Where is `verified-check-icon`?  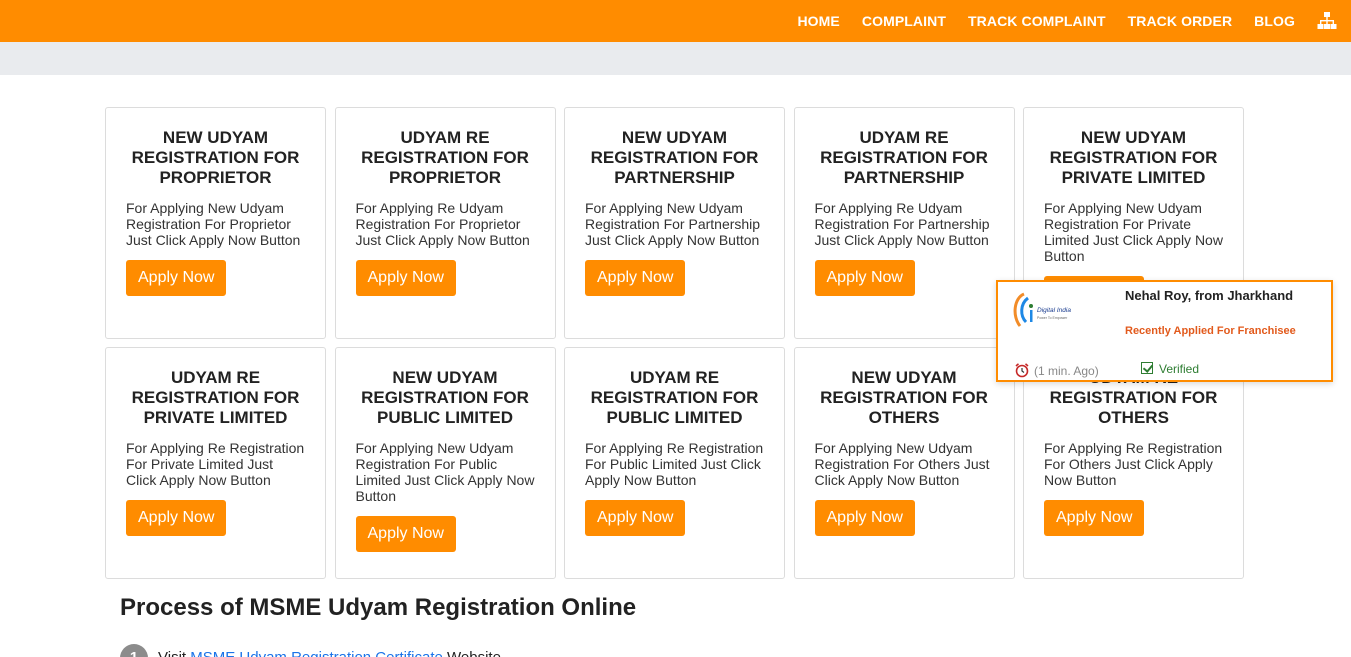 verified-check-icon is located at coordinates (1147, 368).